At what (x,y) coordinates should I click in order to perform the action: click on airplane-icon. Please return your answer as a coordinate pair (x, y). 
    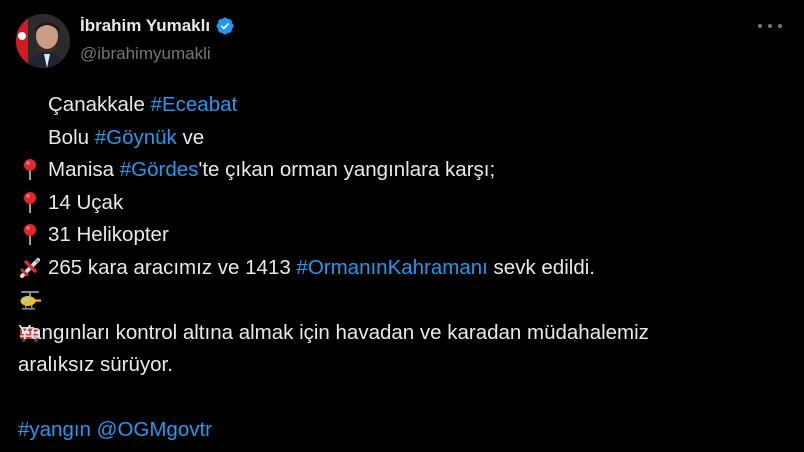
    Looking at the image, I should click on (30, 234).